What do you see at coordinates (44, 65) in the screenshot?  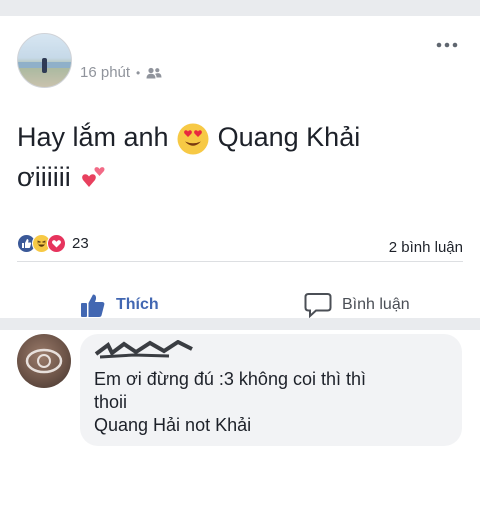 I see `avatar-figure` at bounding box center [44, 65].